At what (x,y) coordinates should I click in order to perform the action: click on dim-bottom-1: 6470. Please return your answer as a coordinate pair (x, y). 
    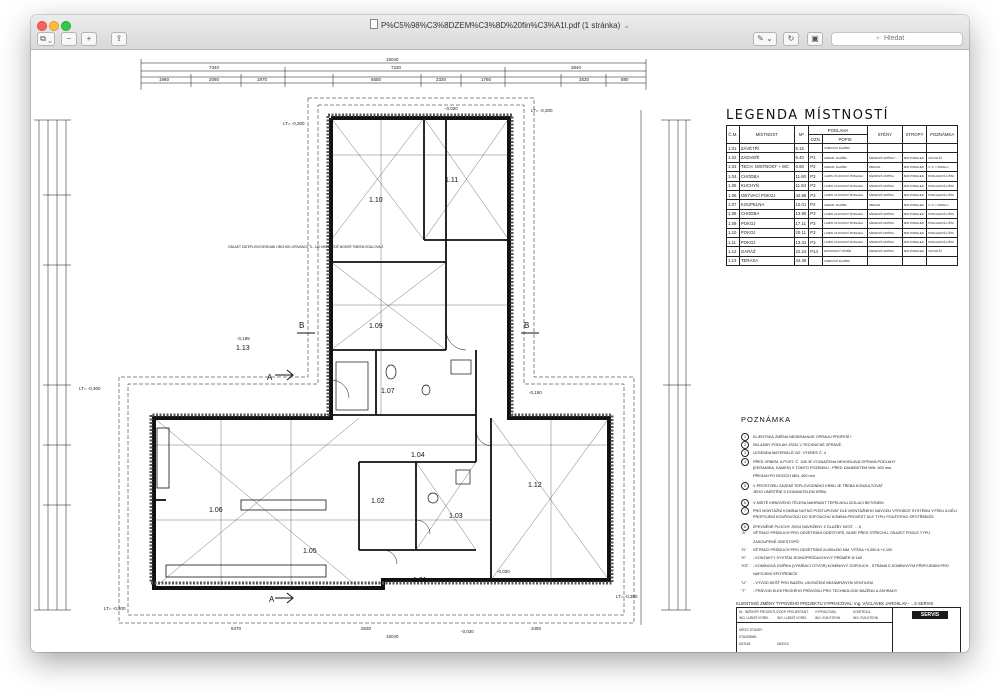
    Looking at the image, I should click on (236, 628).